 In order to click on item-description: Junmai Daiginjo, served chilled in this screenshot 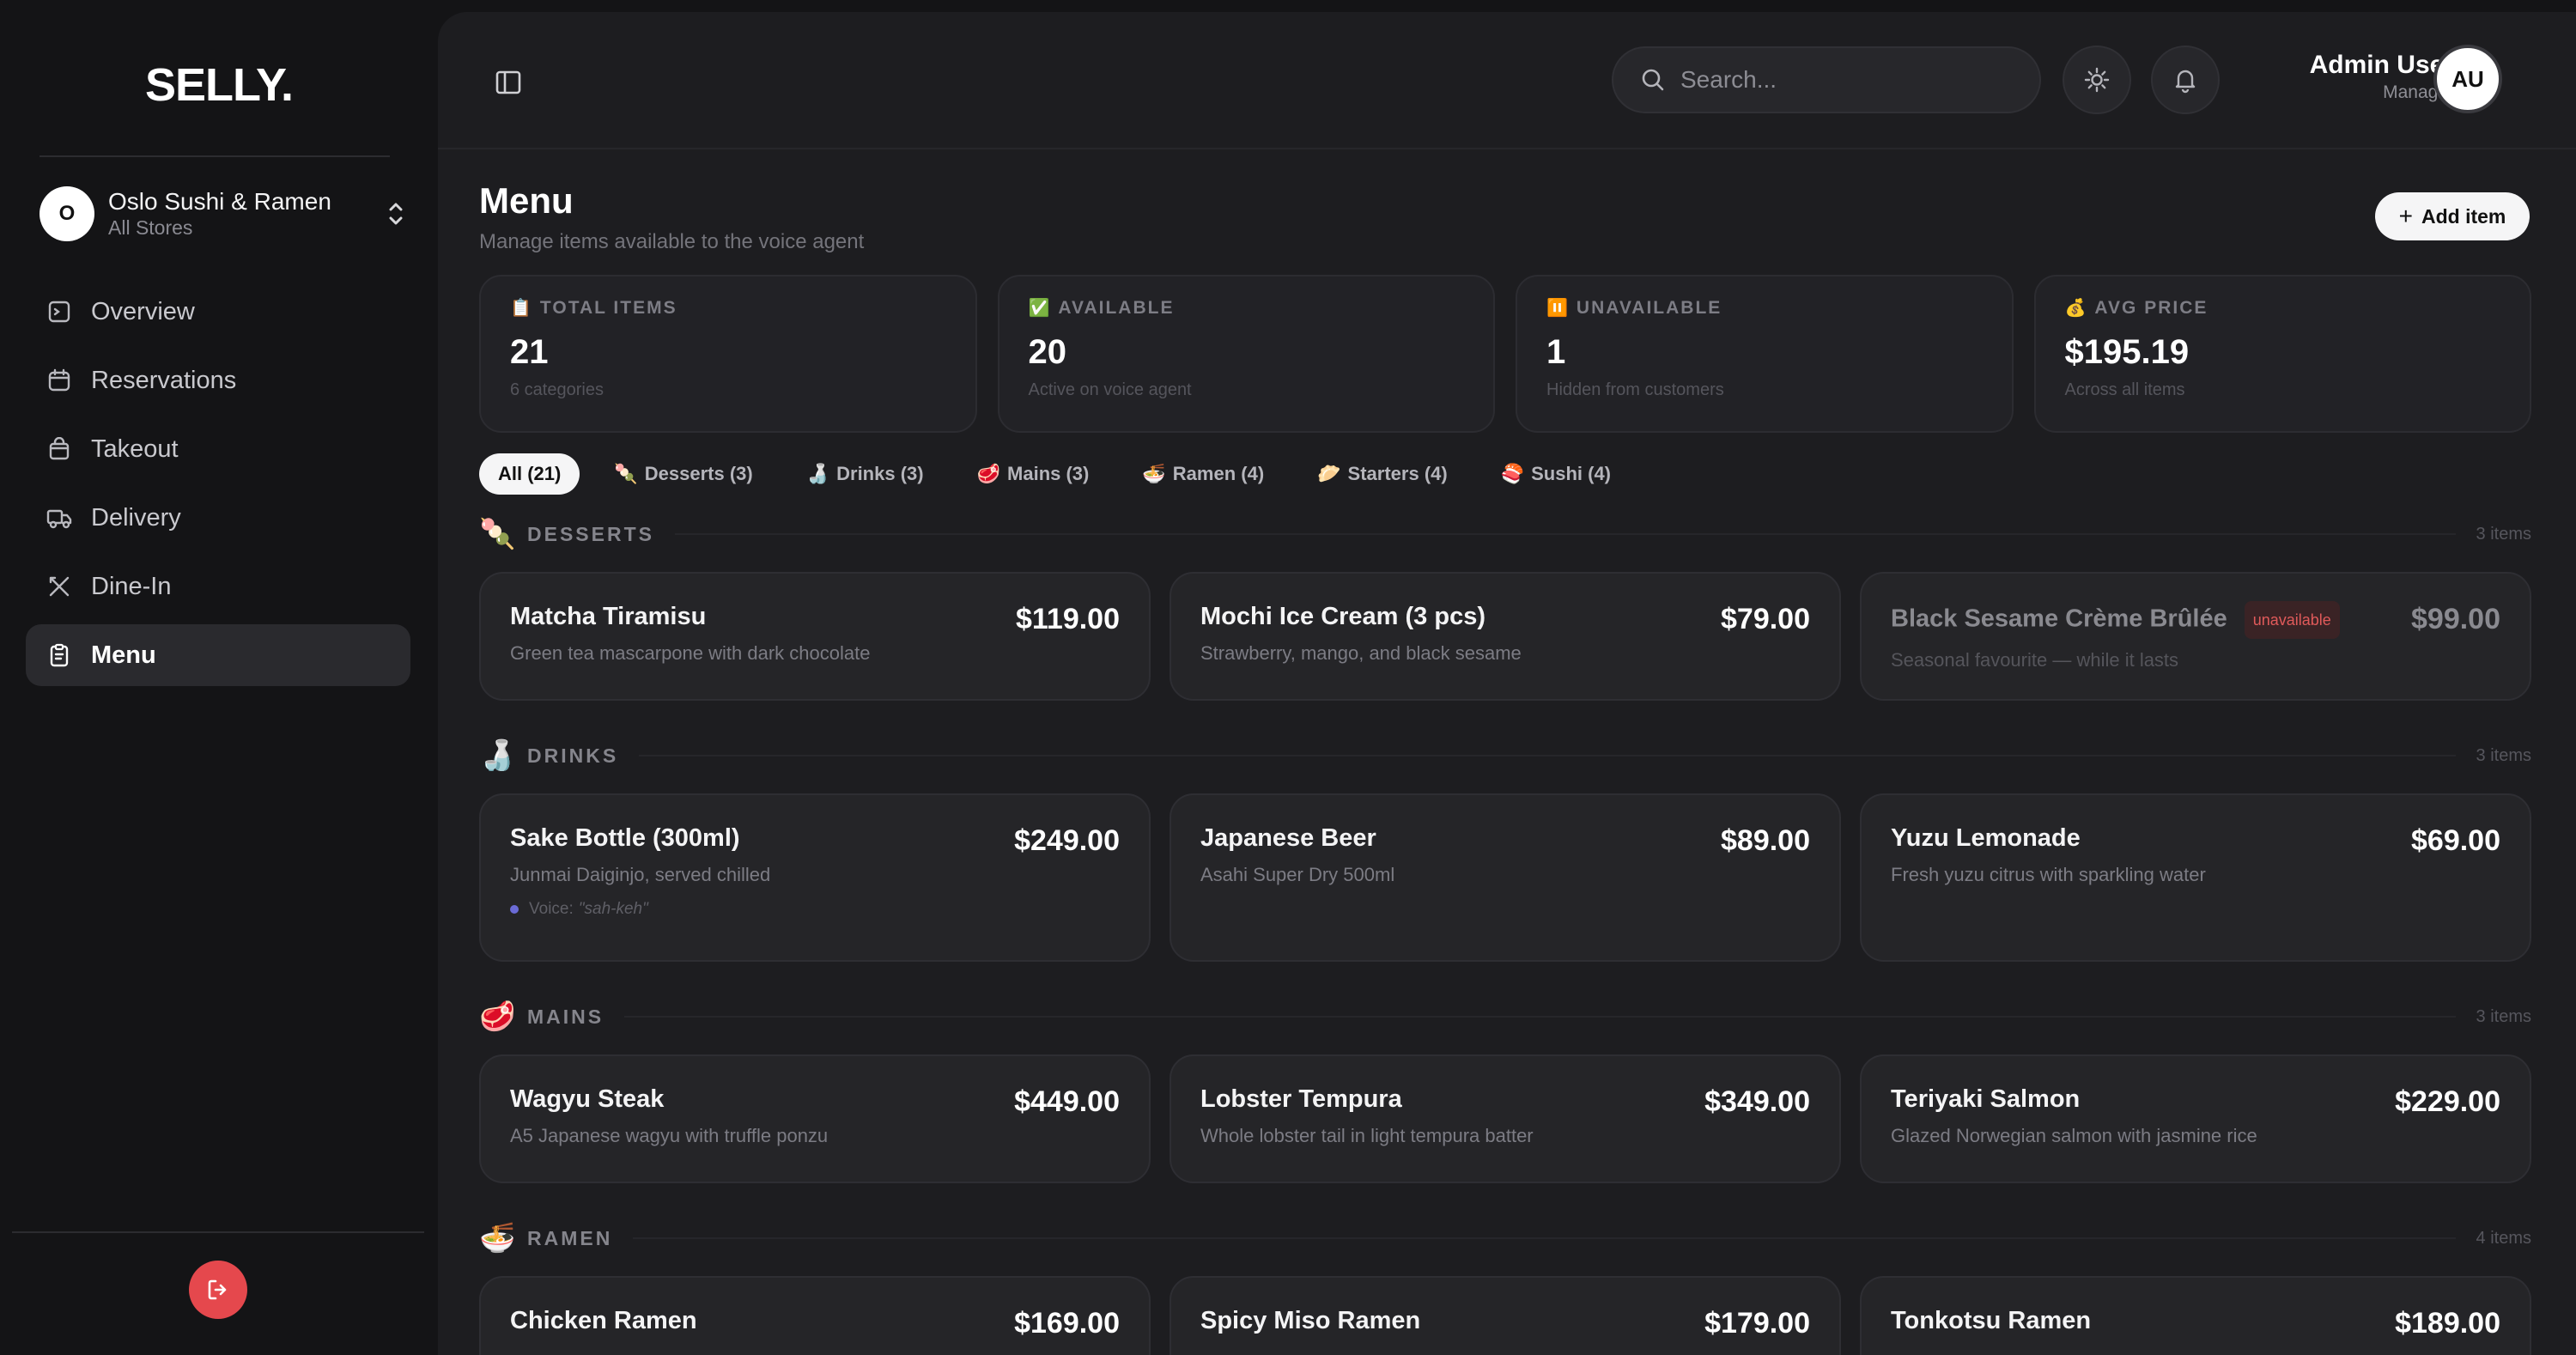, I will do `click(640, 874)`.